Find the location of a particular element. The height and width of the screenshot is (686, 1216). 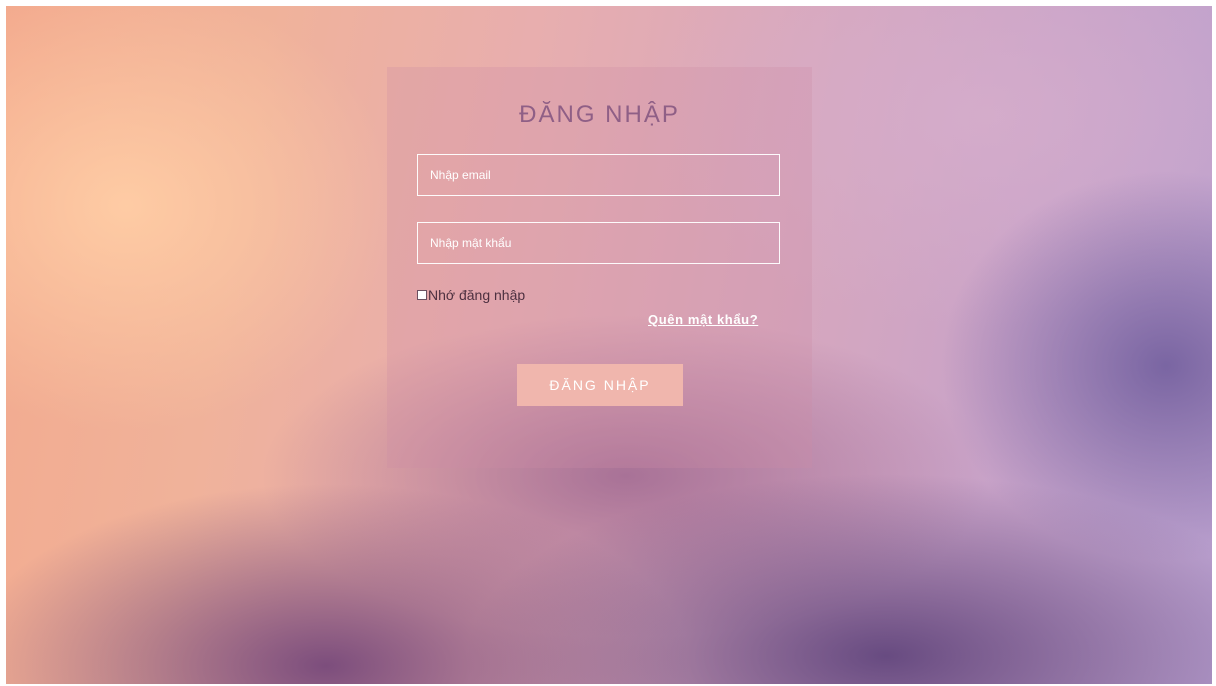

remember-checkbox is located at coordinates (422, 295).